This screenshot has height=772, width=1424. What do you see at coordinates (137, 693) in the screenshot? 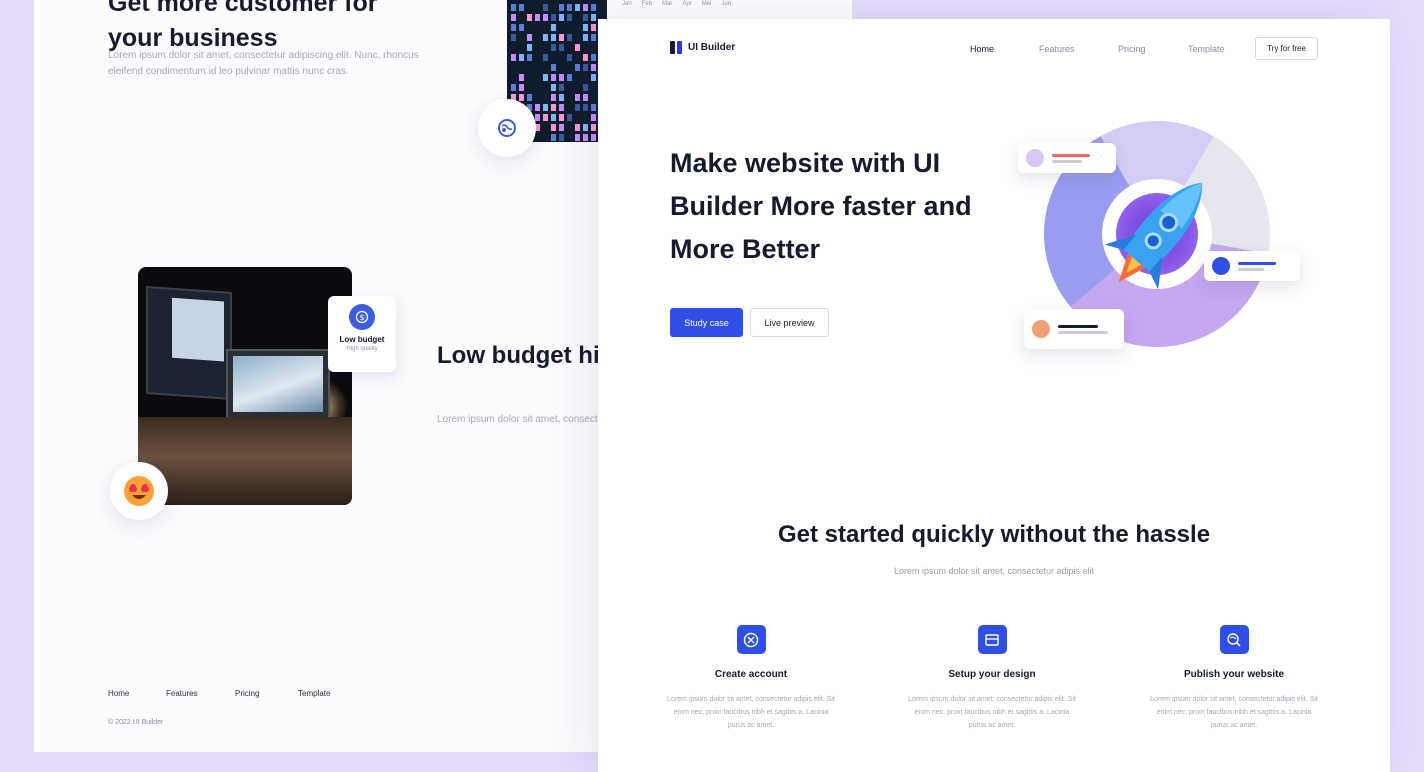
I see `footer-nav-item: Home` at bounding box center [137, 693].